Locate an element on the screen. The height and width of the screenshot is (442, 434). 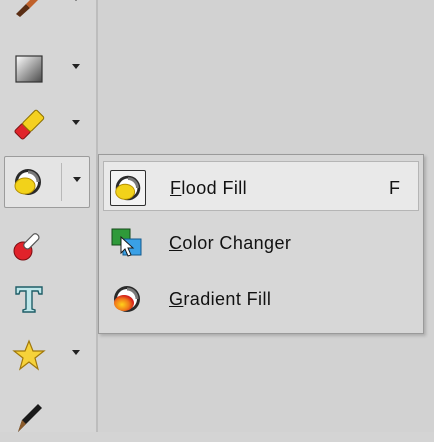
menu-item-label: Color Changer is located at coordinates (230, 243).